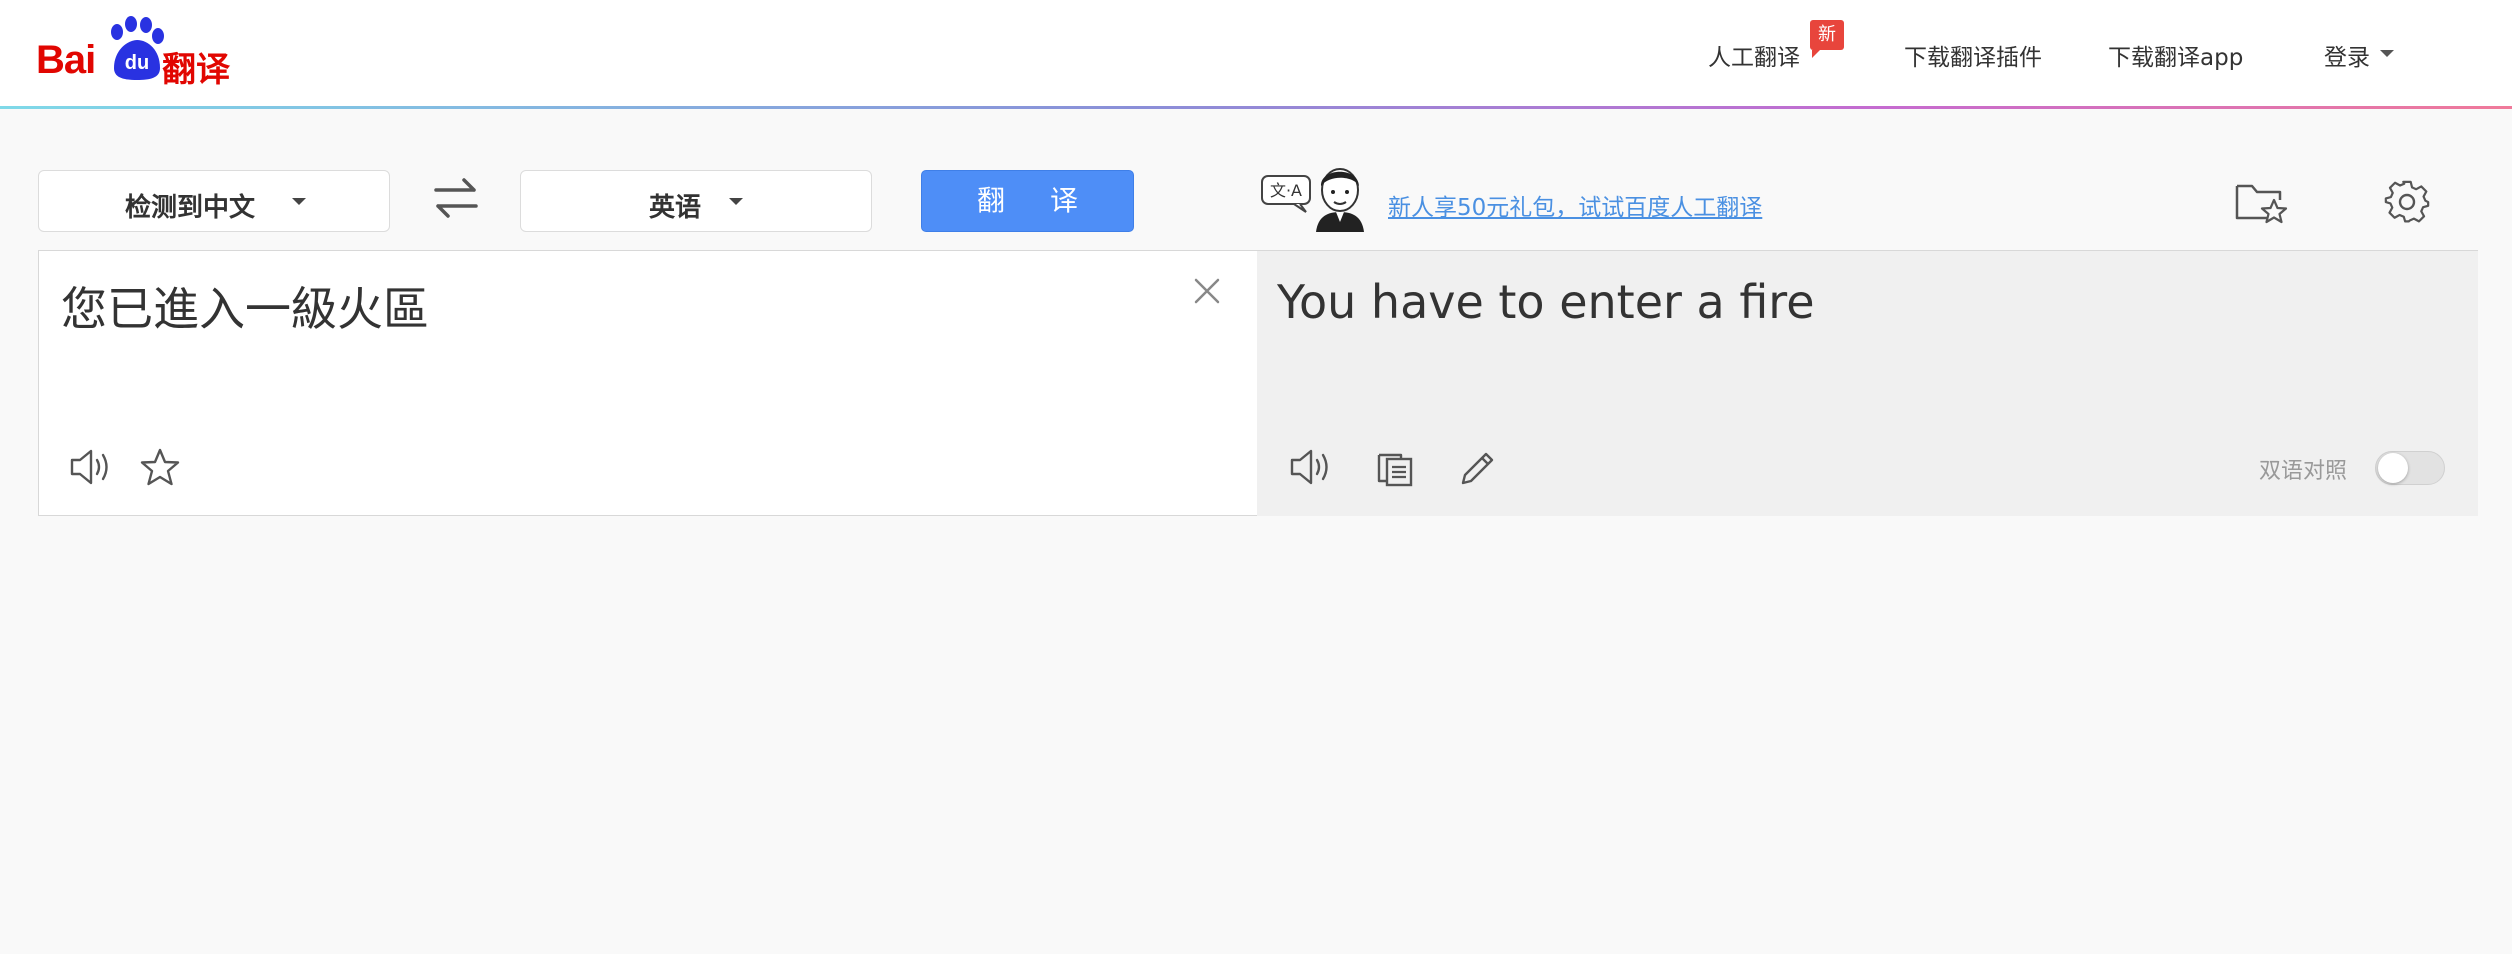  Describe the element at coordinates (1827, 39) in the screenshot. I see `new-badge: 新` at that location.